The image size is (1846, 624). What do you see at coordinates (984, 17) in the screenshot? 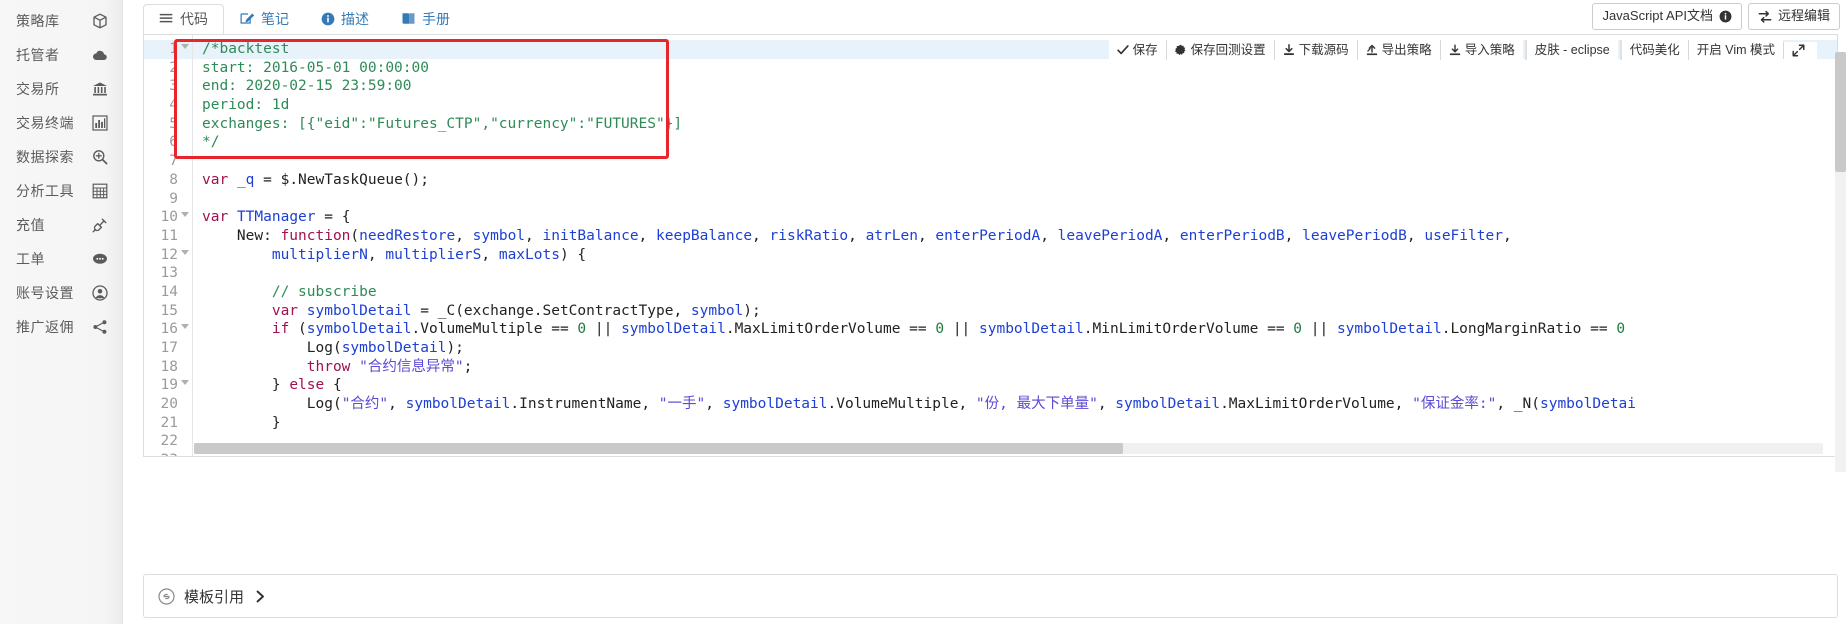
I see `top-bar: 代码 笔记 描述 手册 JavaScript API文档 远程编辑` at bounding box center [984, 17].